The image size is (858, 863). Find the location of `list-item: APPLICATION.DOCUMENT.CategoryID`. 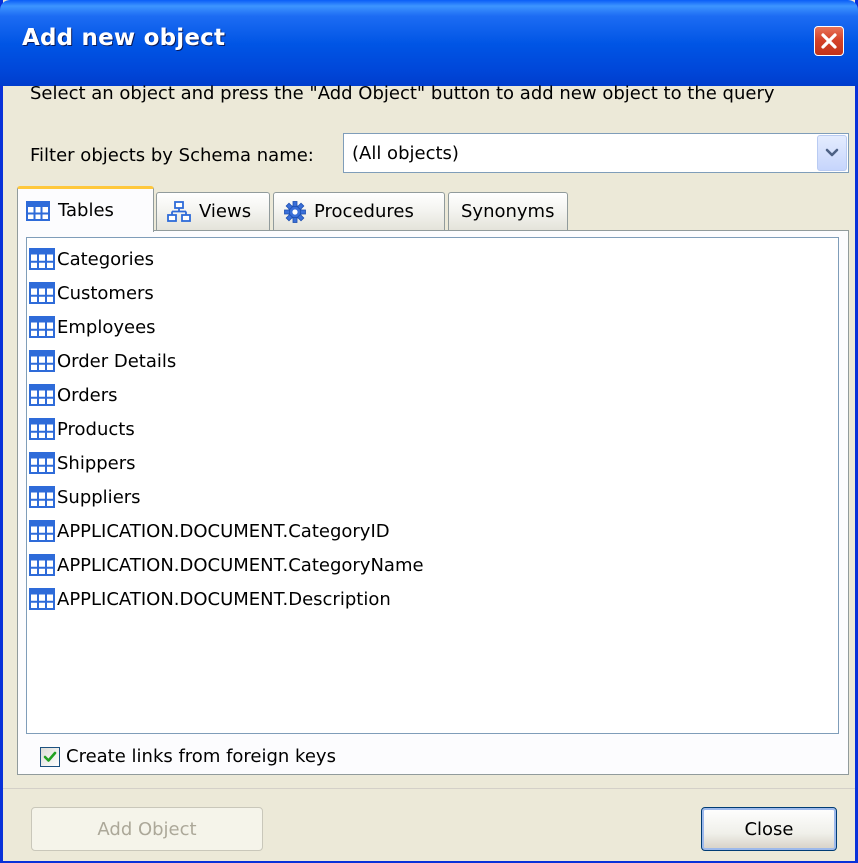

list-item: APPLICATION.DOCUMENT.CategoryID is located at coordinates (209, 531).